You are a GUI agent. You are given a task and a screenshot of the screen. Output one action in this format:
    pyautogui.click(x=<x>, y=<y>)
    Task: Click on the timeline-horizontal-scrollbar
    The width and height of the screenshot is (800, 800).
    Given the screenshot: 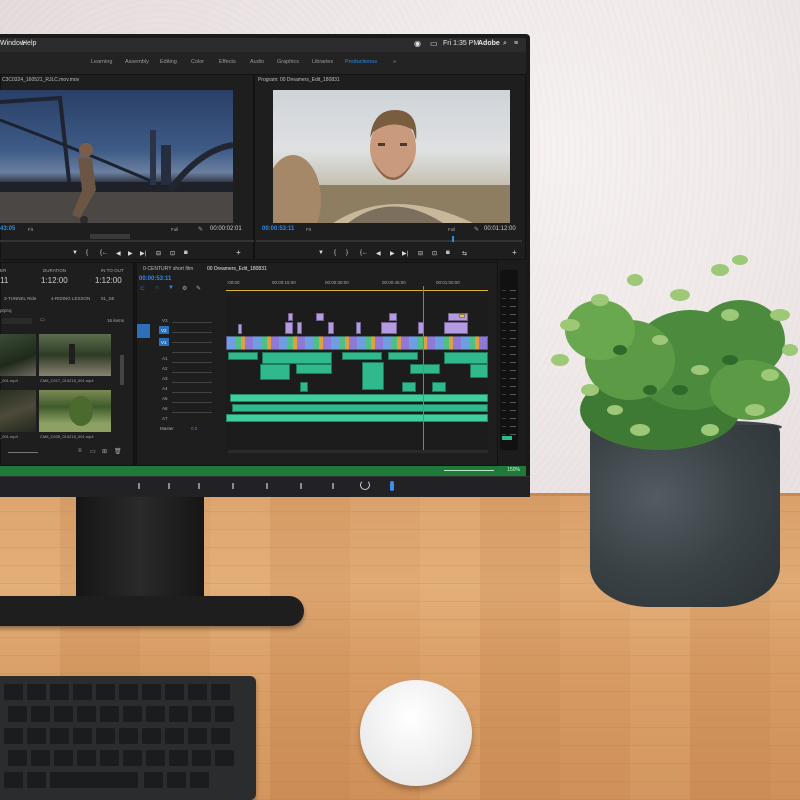 What is the action you would take?
    pyautogui.click(x=358, y=451)
    